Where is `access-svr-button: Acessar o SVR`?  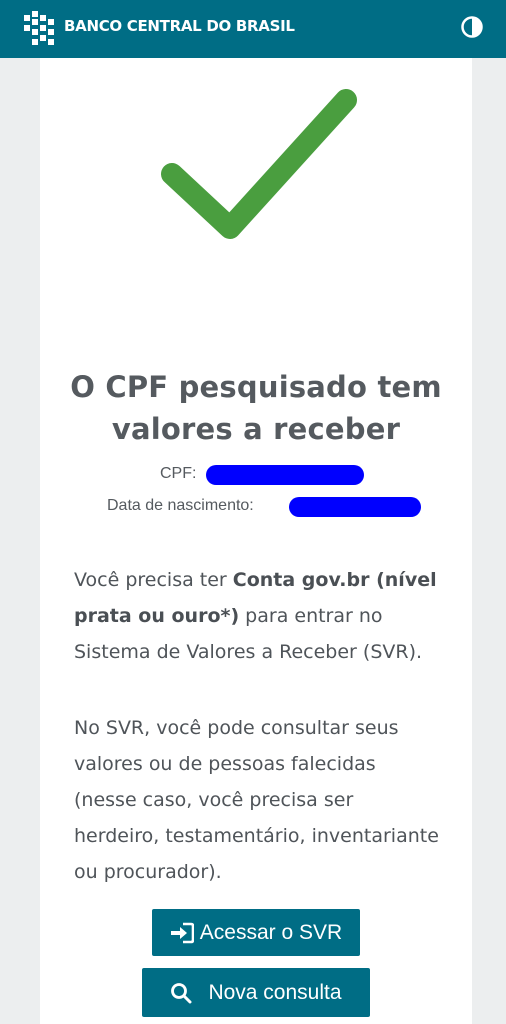 access-svr-button: Acessar o SVR is located at coordinates (256, 932).